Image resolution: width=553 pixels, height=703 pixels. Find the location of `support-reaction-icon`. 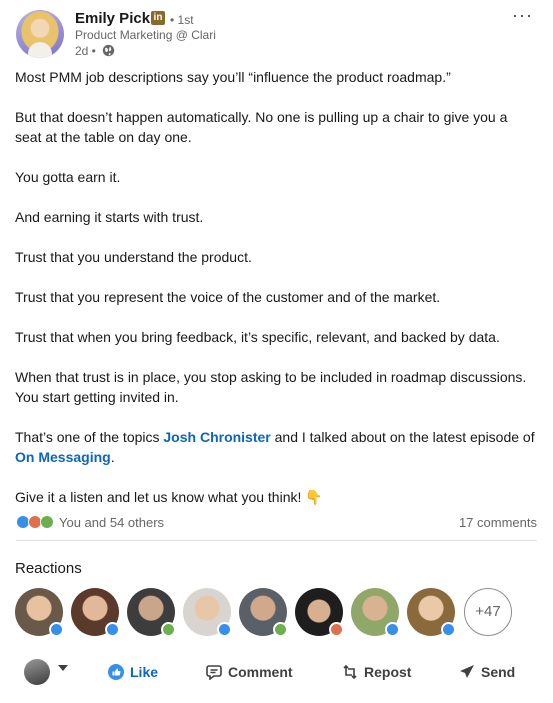

support-reaction-icon is located at coordinates (47, 522).